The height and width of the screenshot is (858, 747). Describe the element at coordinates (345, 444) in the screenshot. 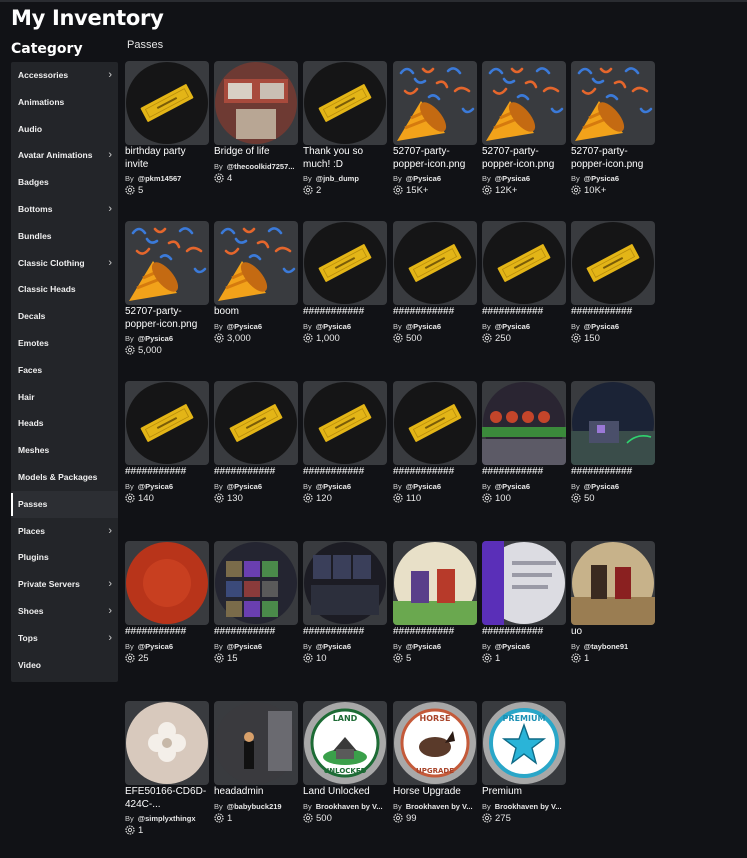

I see `inventory-item-card: ########### By @Pysica6 120` at that location.